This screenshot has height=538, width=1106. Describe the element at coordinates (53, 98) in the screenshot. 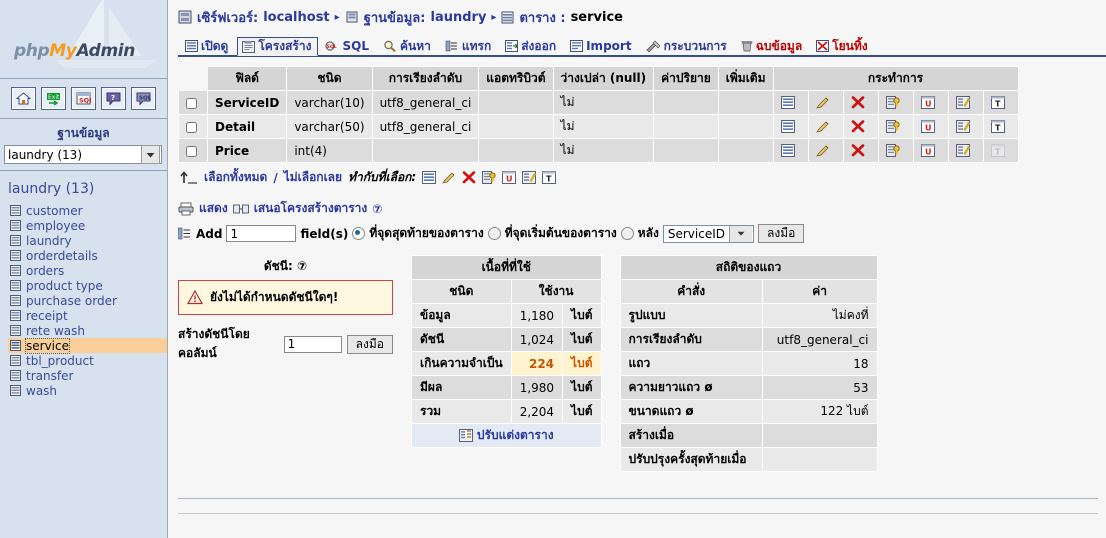

I see `logout-icon: Exit` at that location.